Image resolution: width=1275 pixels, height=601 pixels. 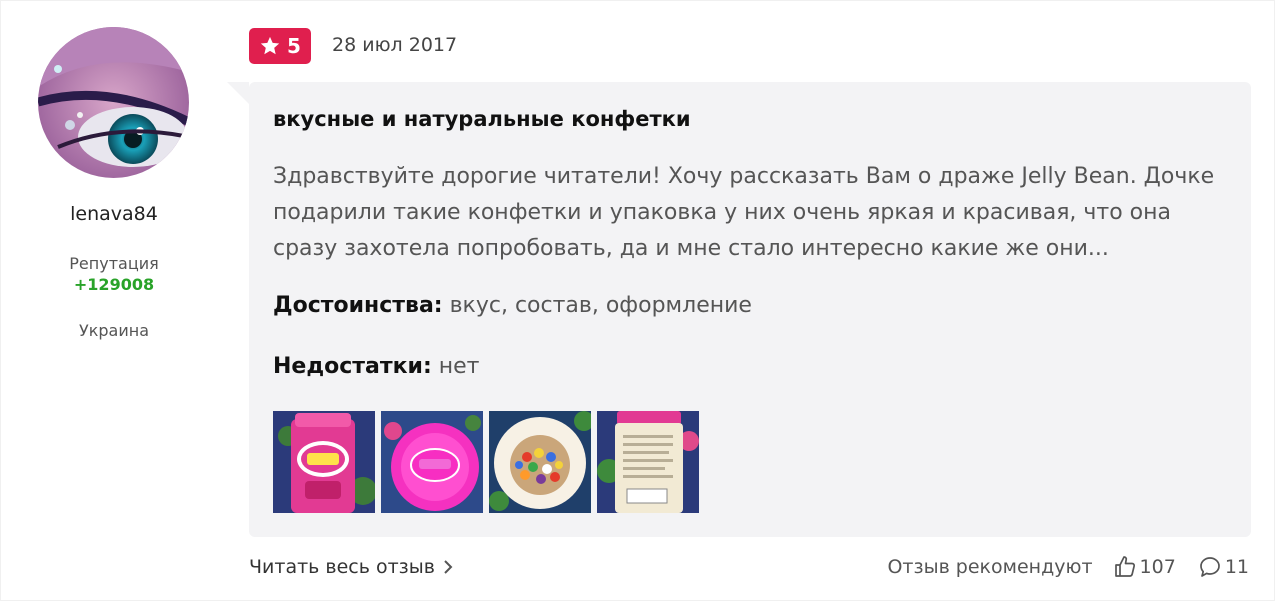 I want to click on reputation-label: Репутация, so click(x=114, y=263).